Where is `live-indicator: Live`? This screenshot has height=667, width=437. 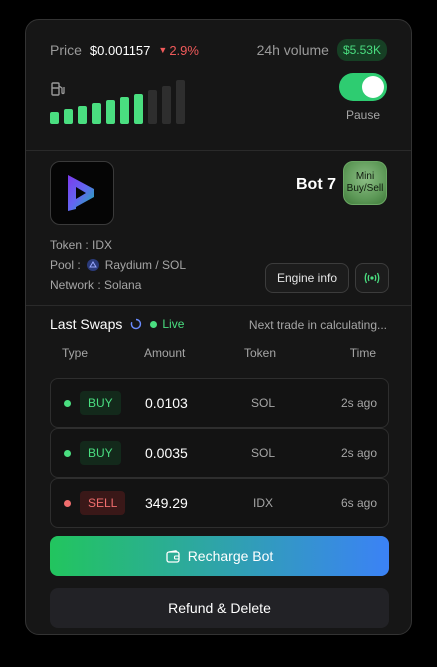 live-indicator: Live is located at coordinates (167, 324).